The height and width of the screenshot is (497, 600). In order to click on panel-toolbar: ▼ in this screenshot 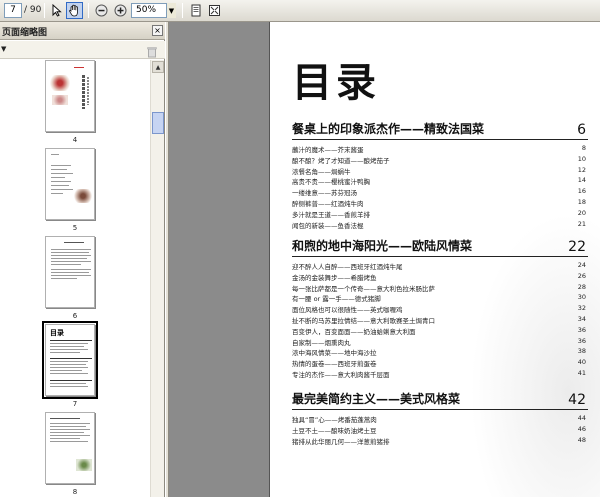, I will do `click(82, 50)`.